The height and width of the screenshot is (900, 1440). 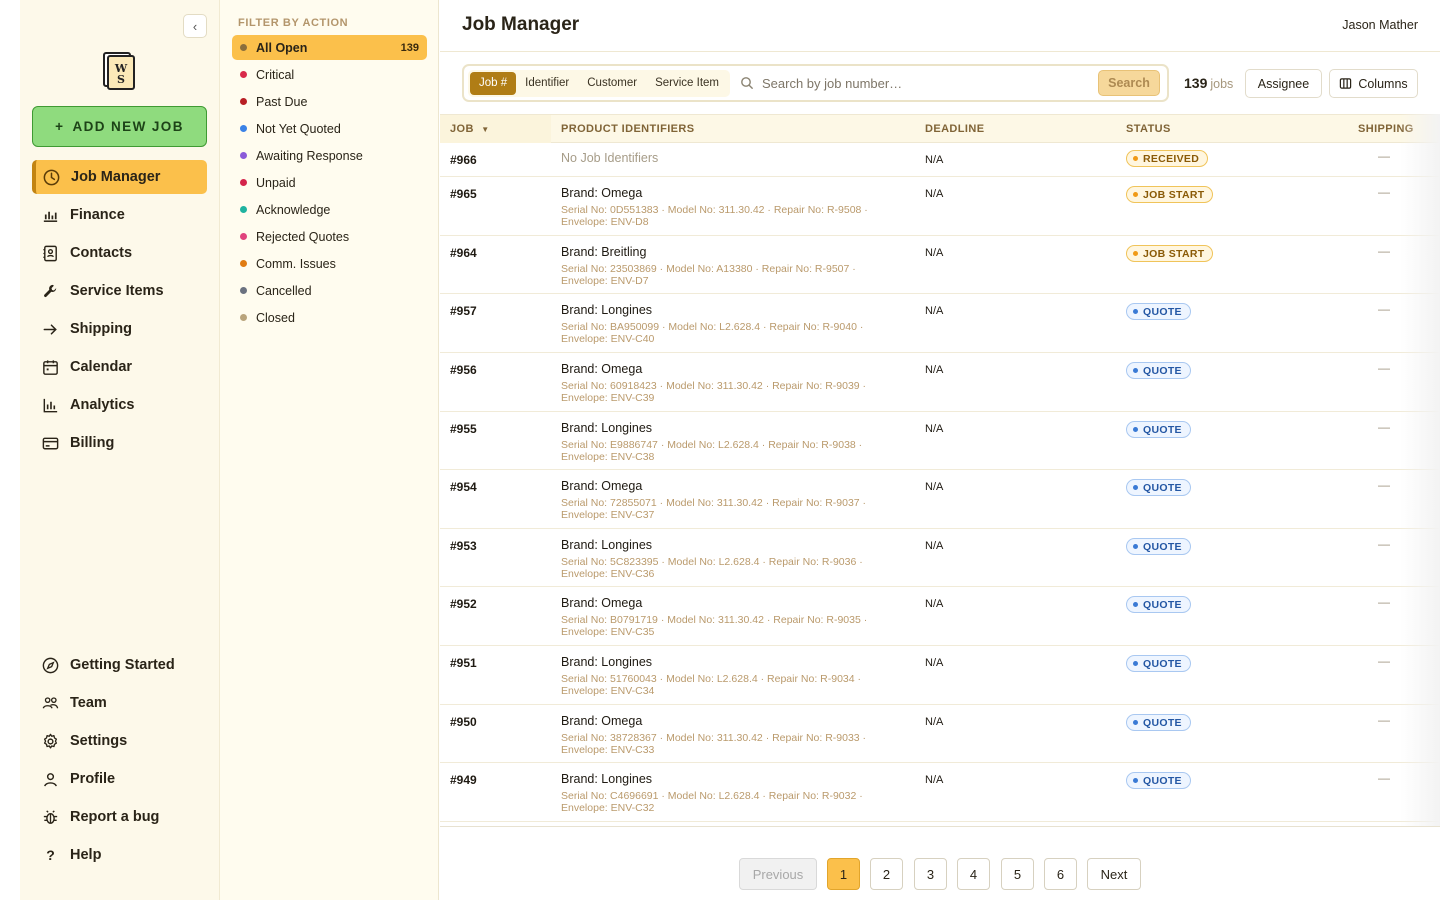 I want to click on next-page-button: Next, so click(x=1114, y=874).